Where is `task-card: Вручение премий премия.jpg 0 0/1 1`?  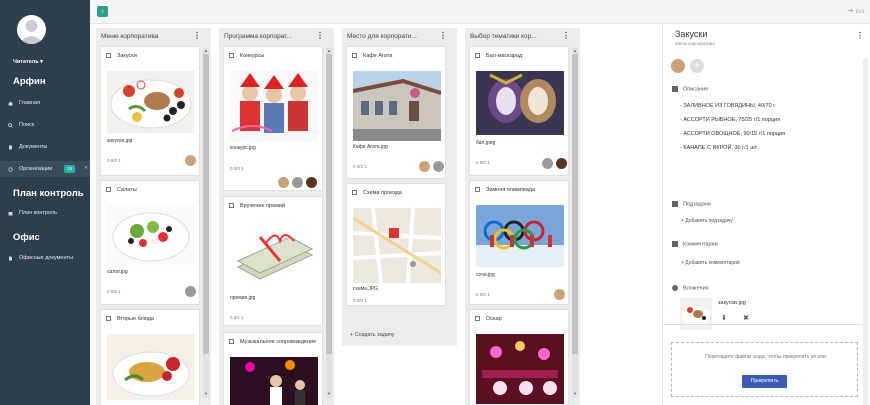
task-card: Вручение премий премия.jpg 0 0/1 1 is located at coordinates (273, 261).